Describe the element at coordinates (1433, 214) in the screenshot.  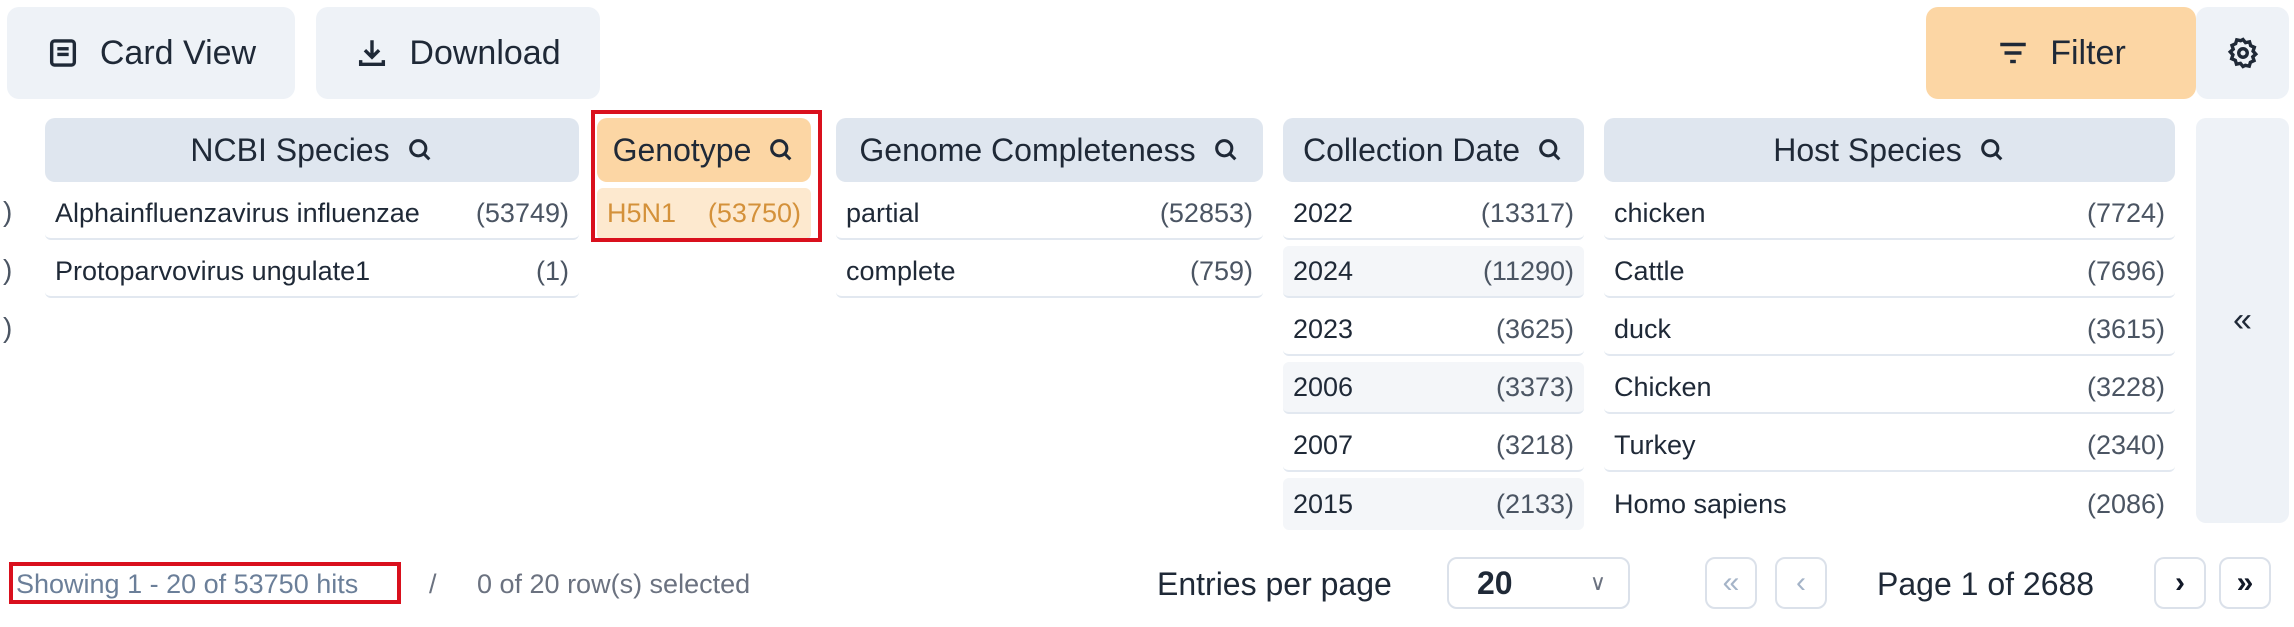
I see `facet-item: 2022 (13317)` at that location.